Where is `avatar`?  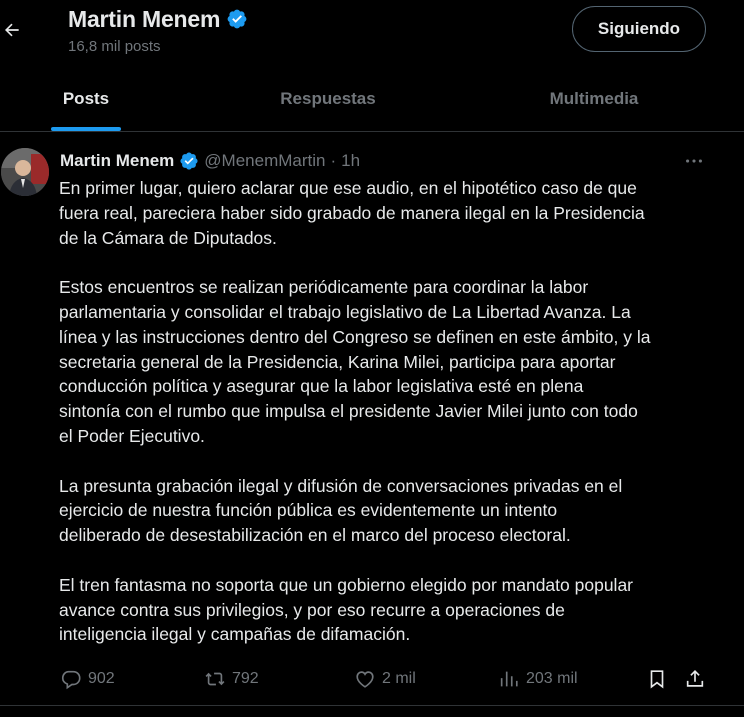
avatar is located at coordinates (25, 172).